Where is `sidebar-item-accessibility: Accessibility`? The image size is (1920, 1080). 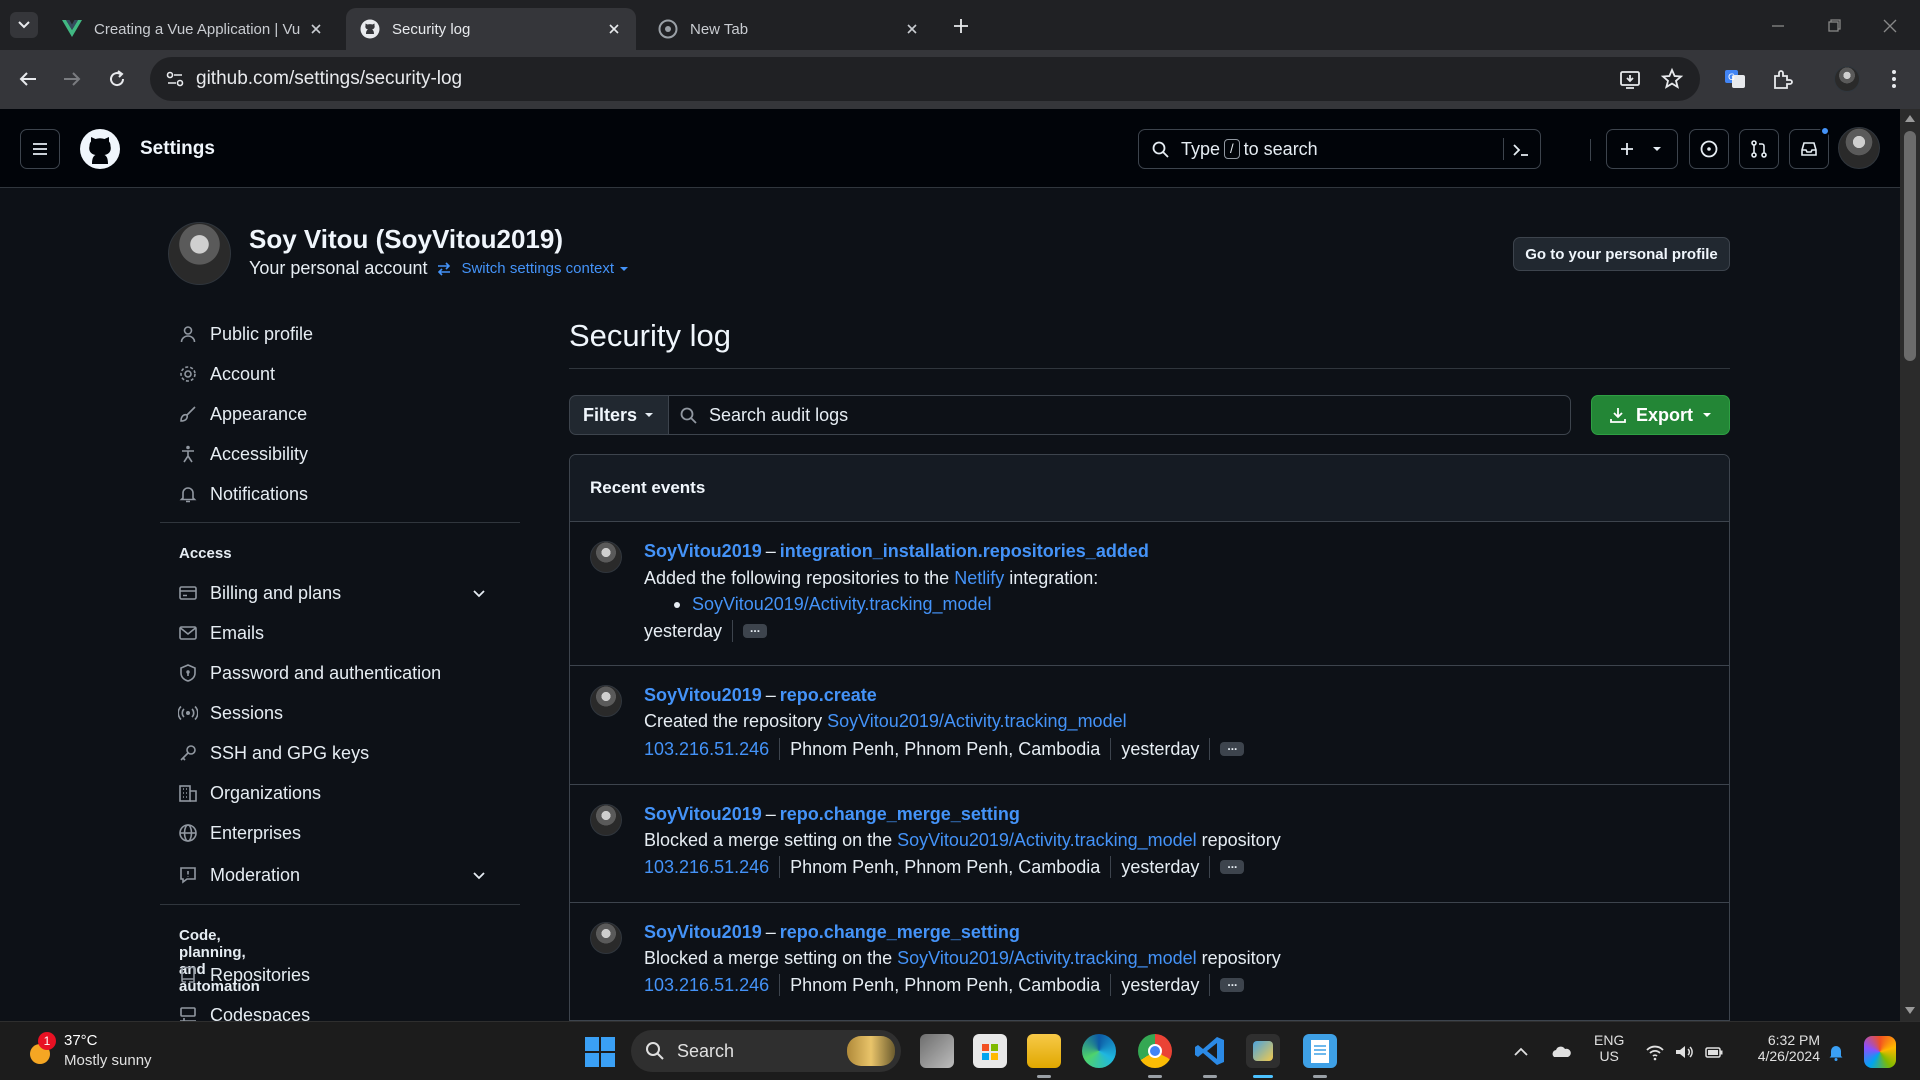
sidebar-item-accessibility: Accessibility is located at coordinates (343, 454).